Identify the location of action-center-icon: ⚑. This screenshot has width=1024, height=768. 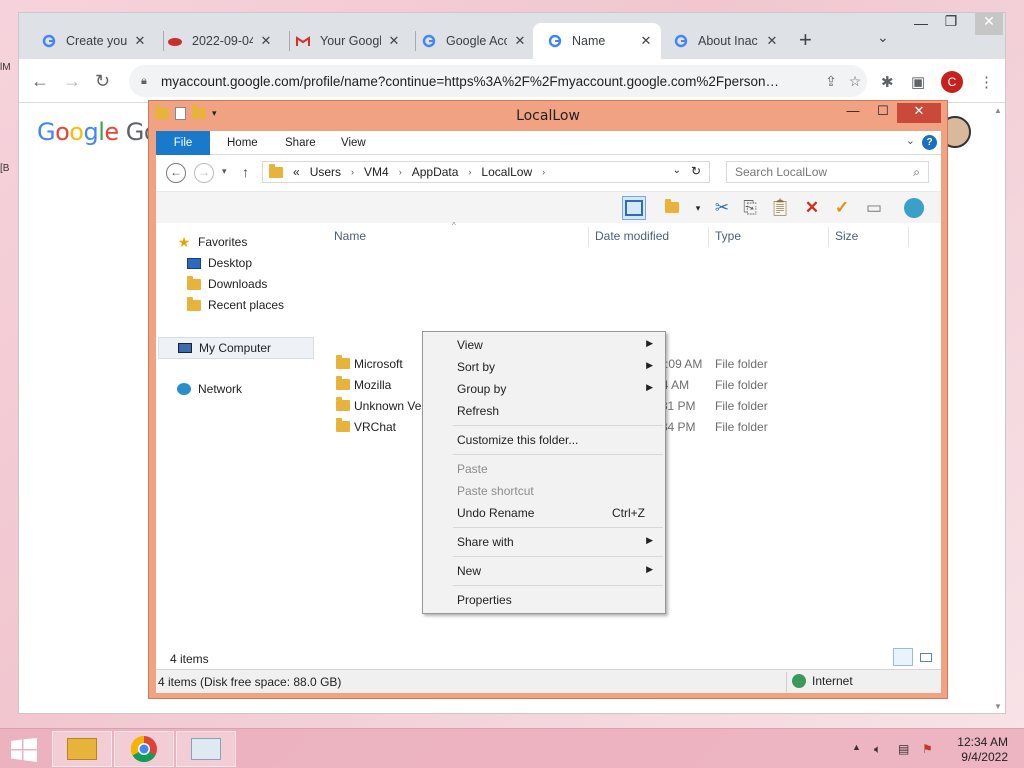
(927, 749).